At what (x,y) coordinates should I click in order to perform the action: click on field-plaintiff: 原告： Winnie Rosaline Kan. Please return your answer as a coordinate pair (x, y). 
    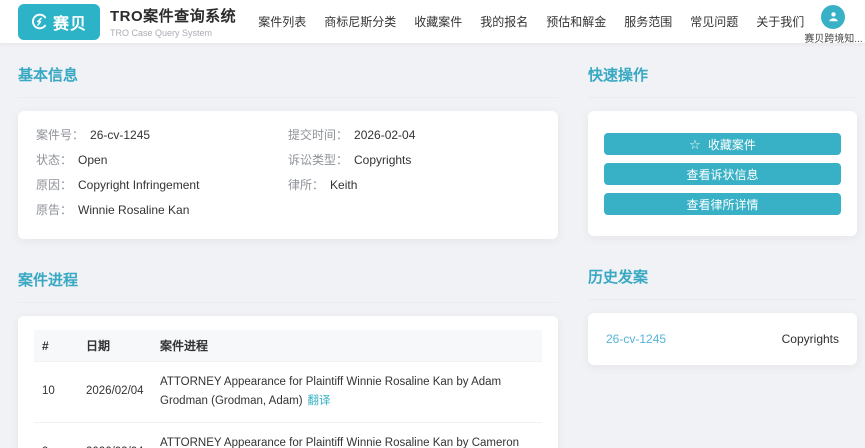
    Looking at the image, I should click on (162, 213).